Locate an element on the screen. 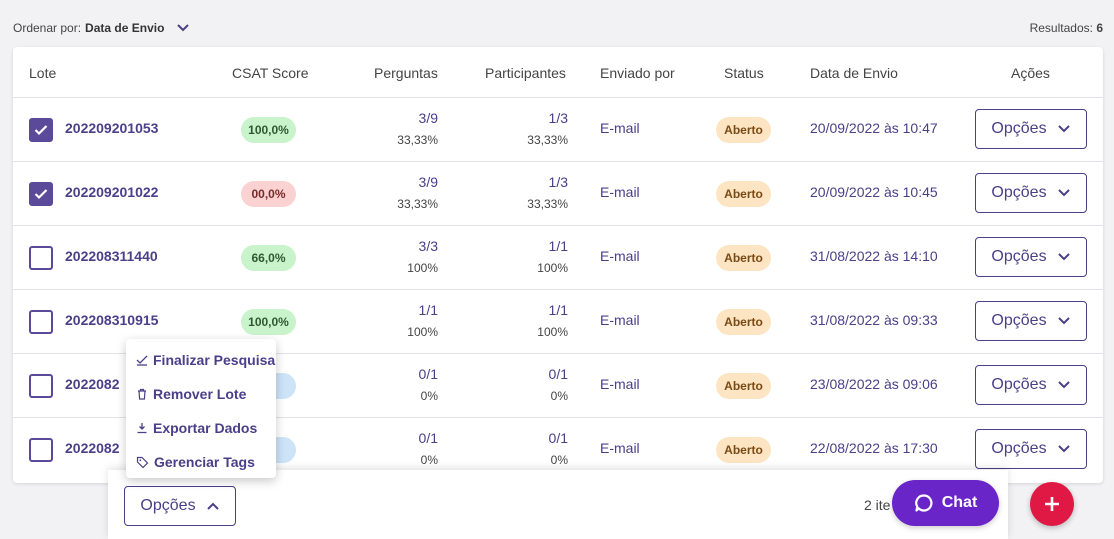 The width and height of the screenshot is (1114, 539). check-icon is located at coordinates (41, 130).